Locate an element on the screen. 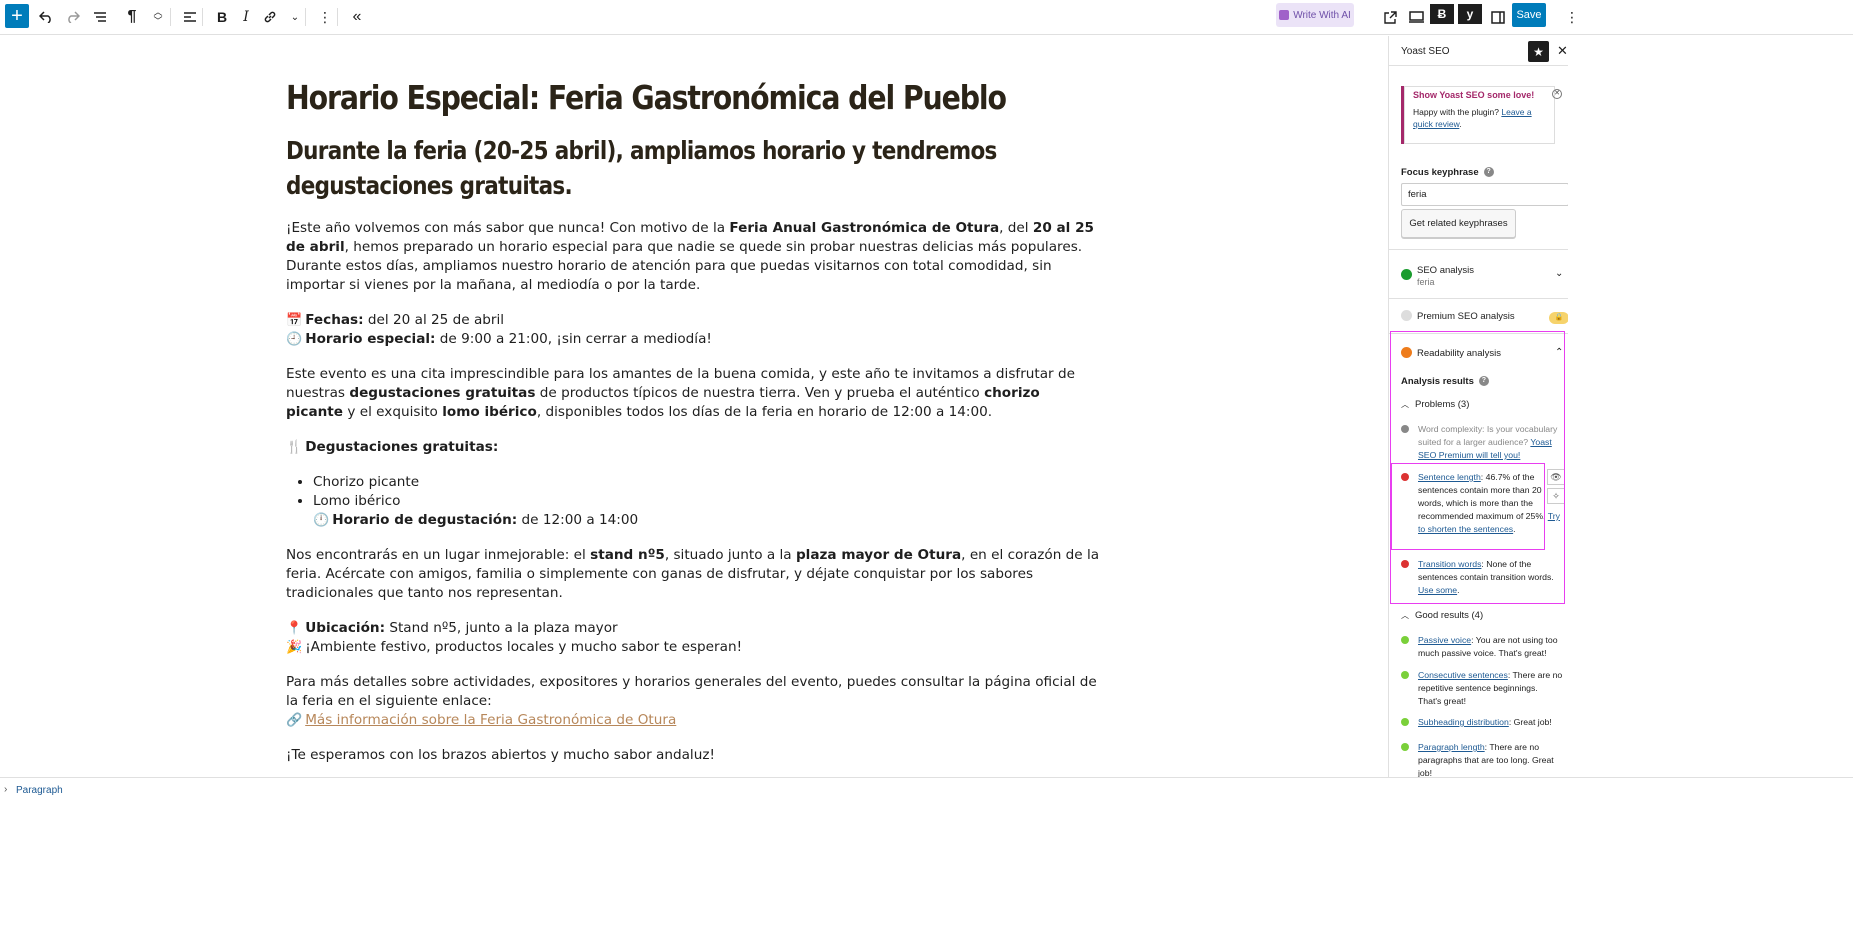 The width and height of the screenshot is (1853, 939). sidebar-icon is located at coordinates (1498, 17).